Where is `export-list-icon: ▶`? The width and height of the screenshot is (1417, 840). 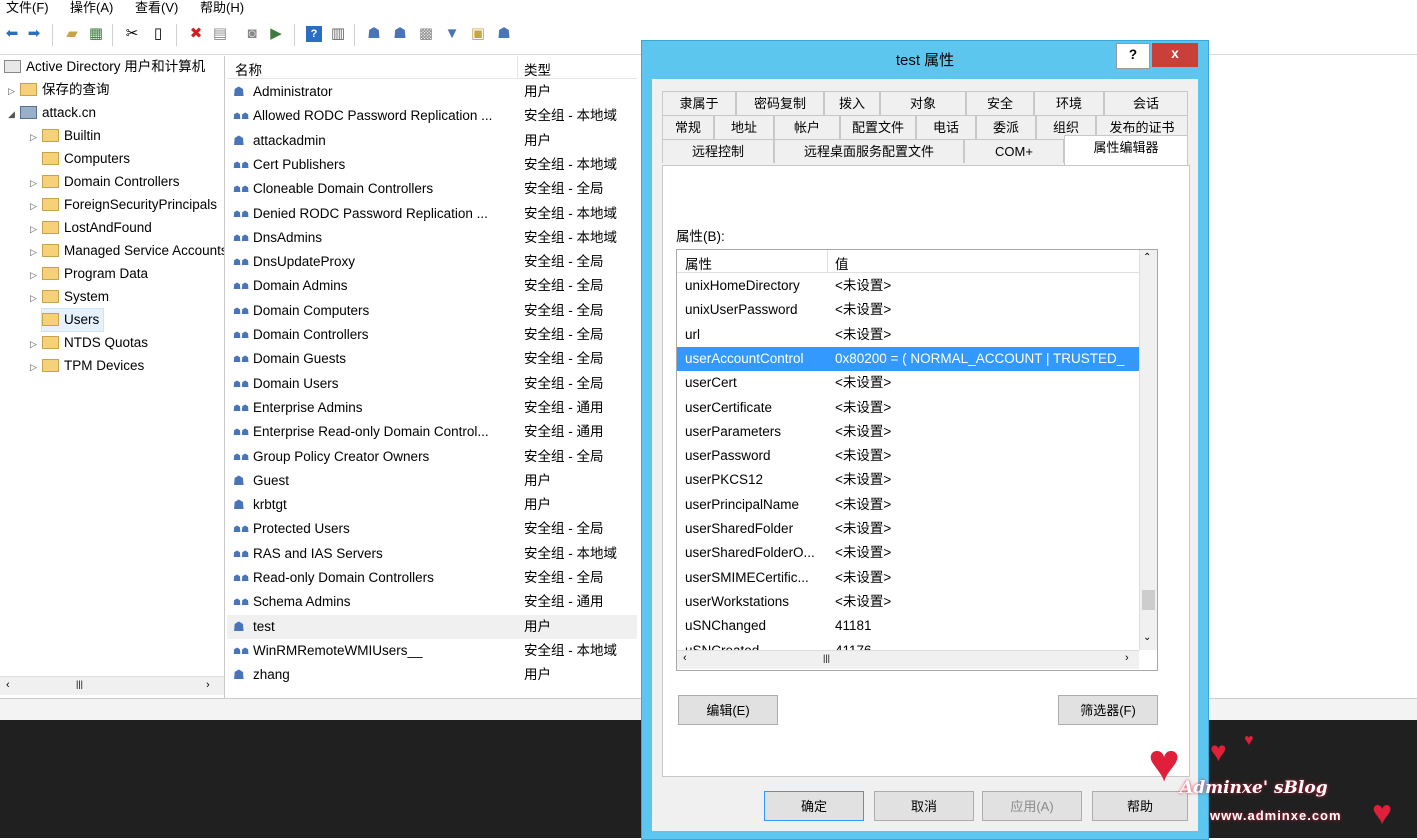 export-list-icon: ▶ is located at coordinates (276, 34).